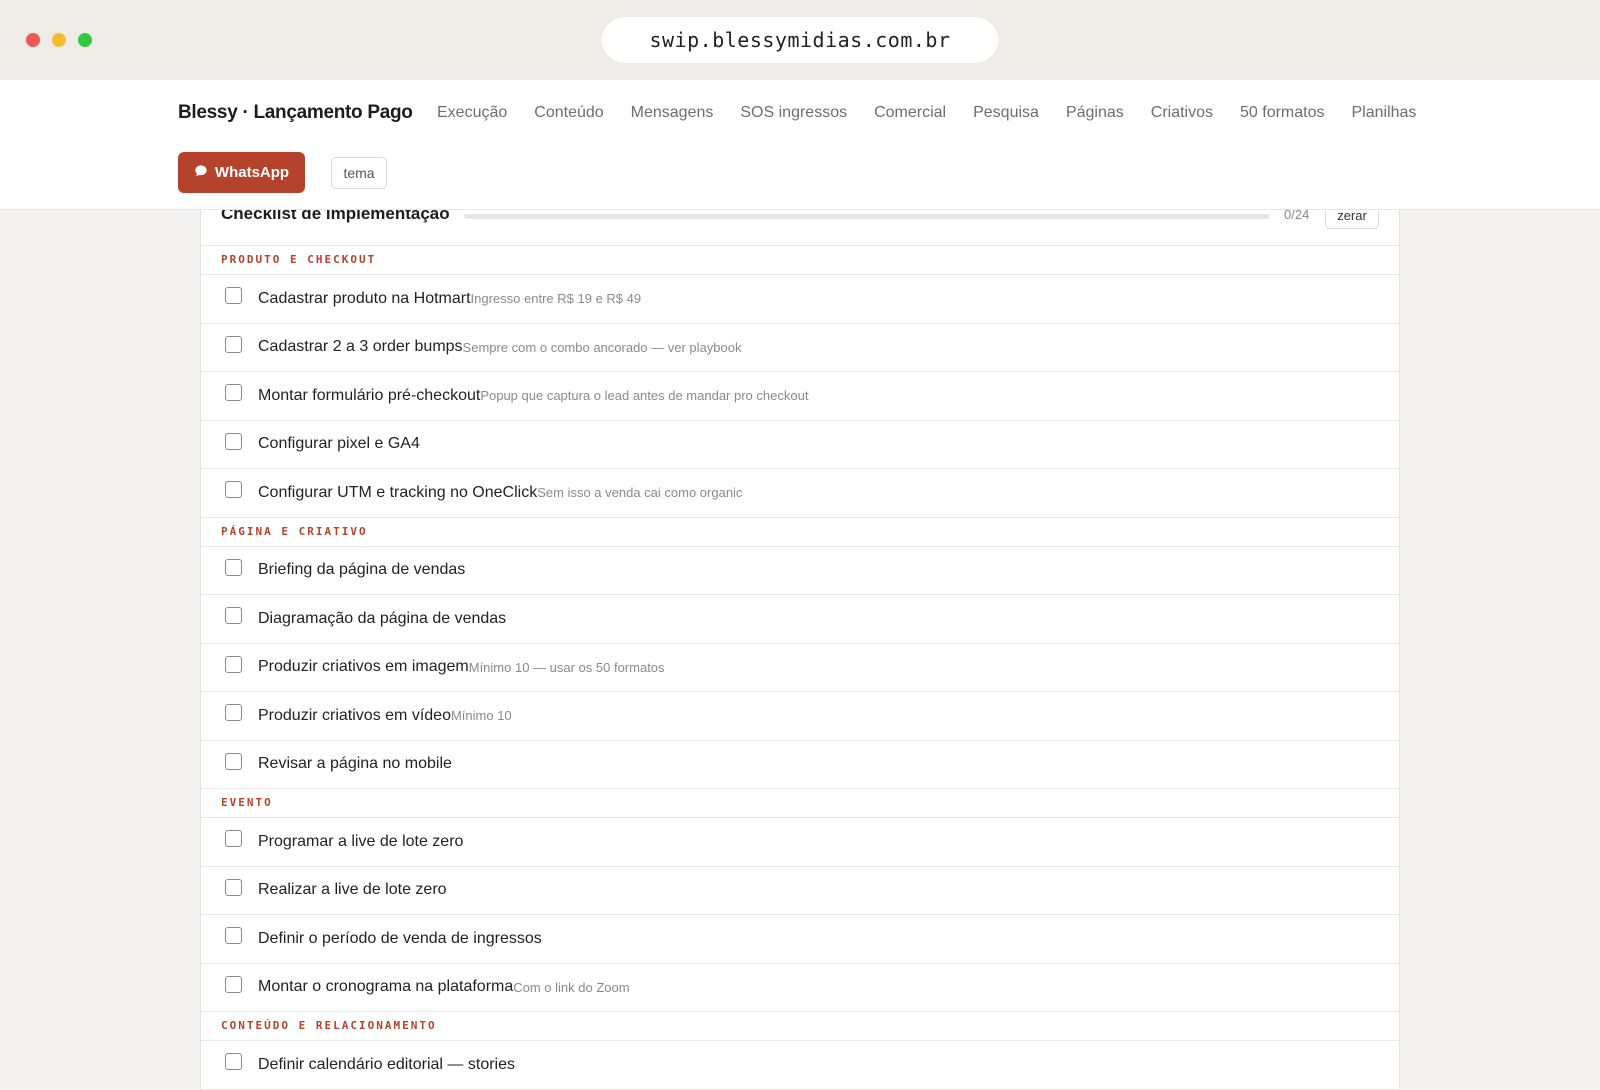 This screenshot has height=1090, width=1600. What do you see at coordinates (801, 1065) in the screenshot?
I see `checklist-item: Definir calendário editorial — stories` at bounding box center [801, 1065].